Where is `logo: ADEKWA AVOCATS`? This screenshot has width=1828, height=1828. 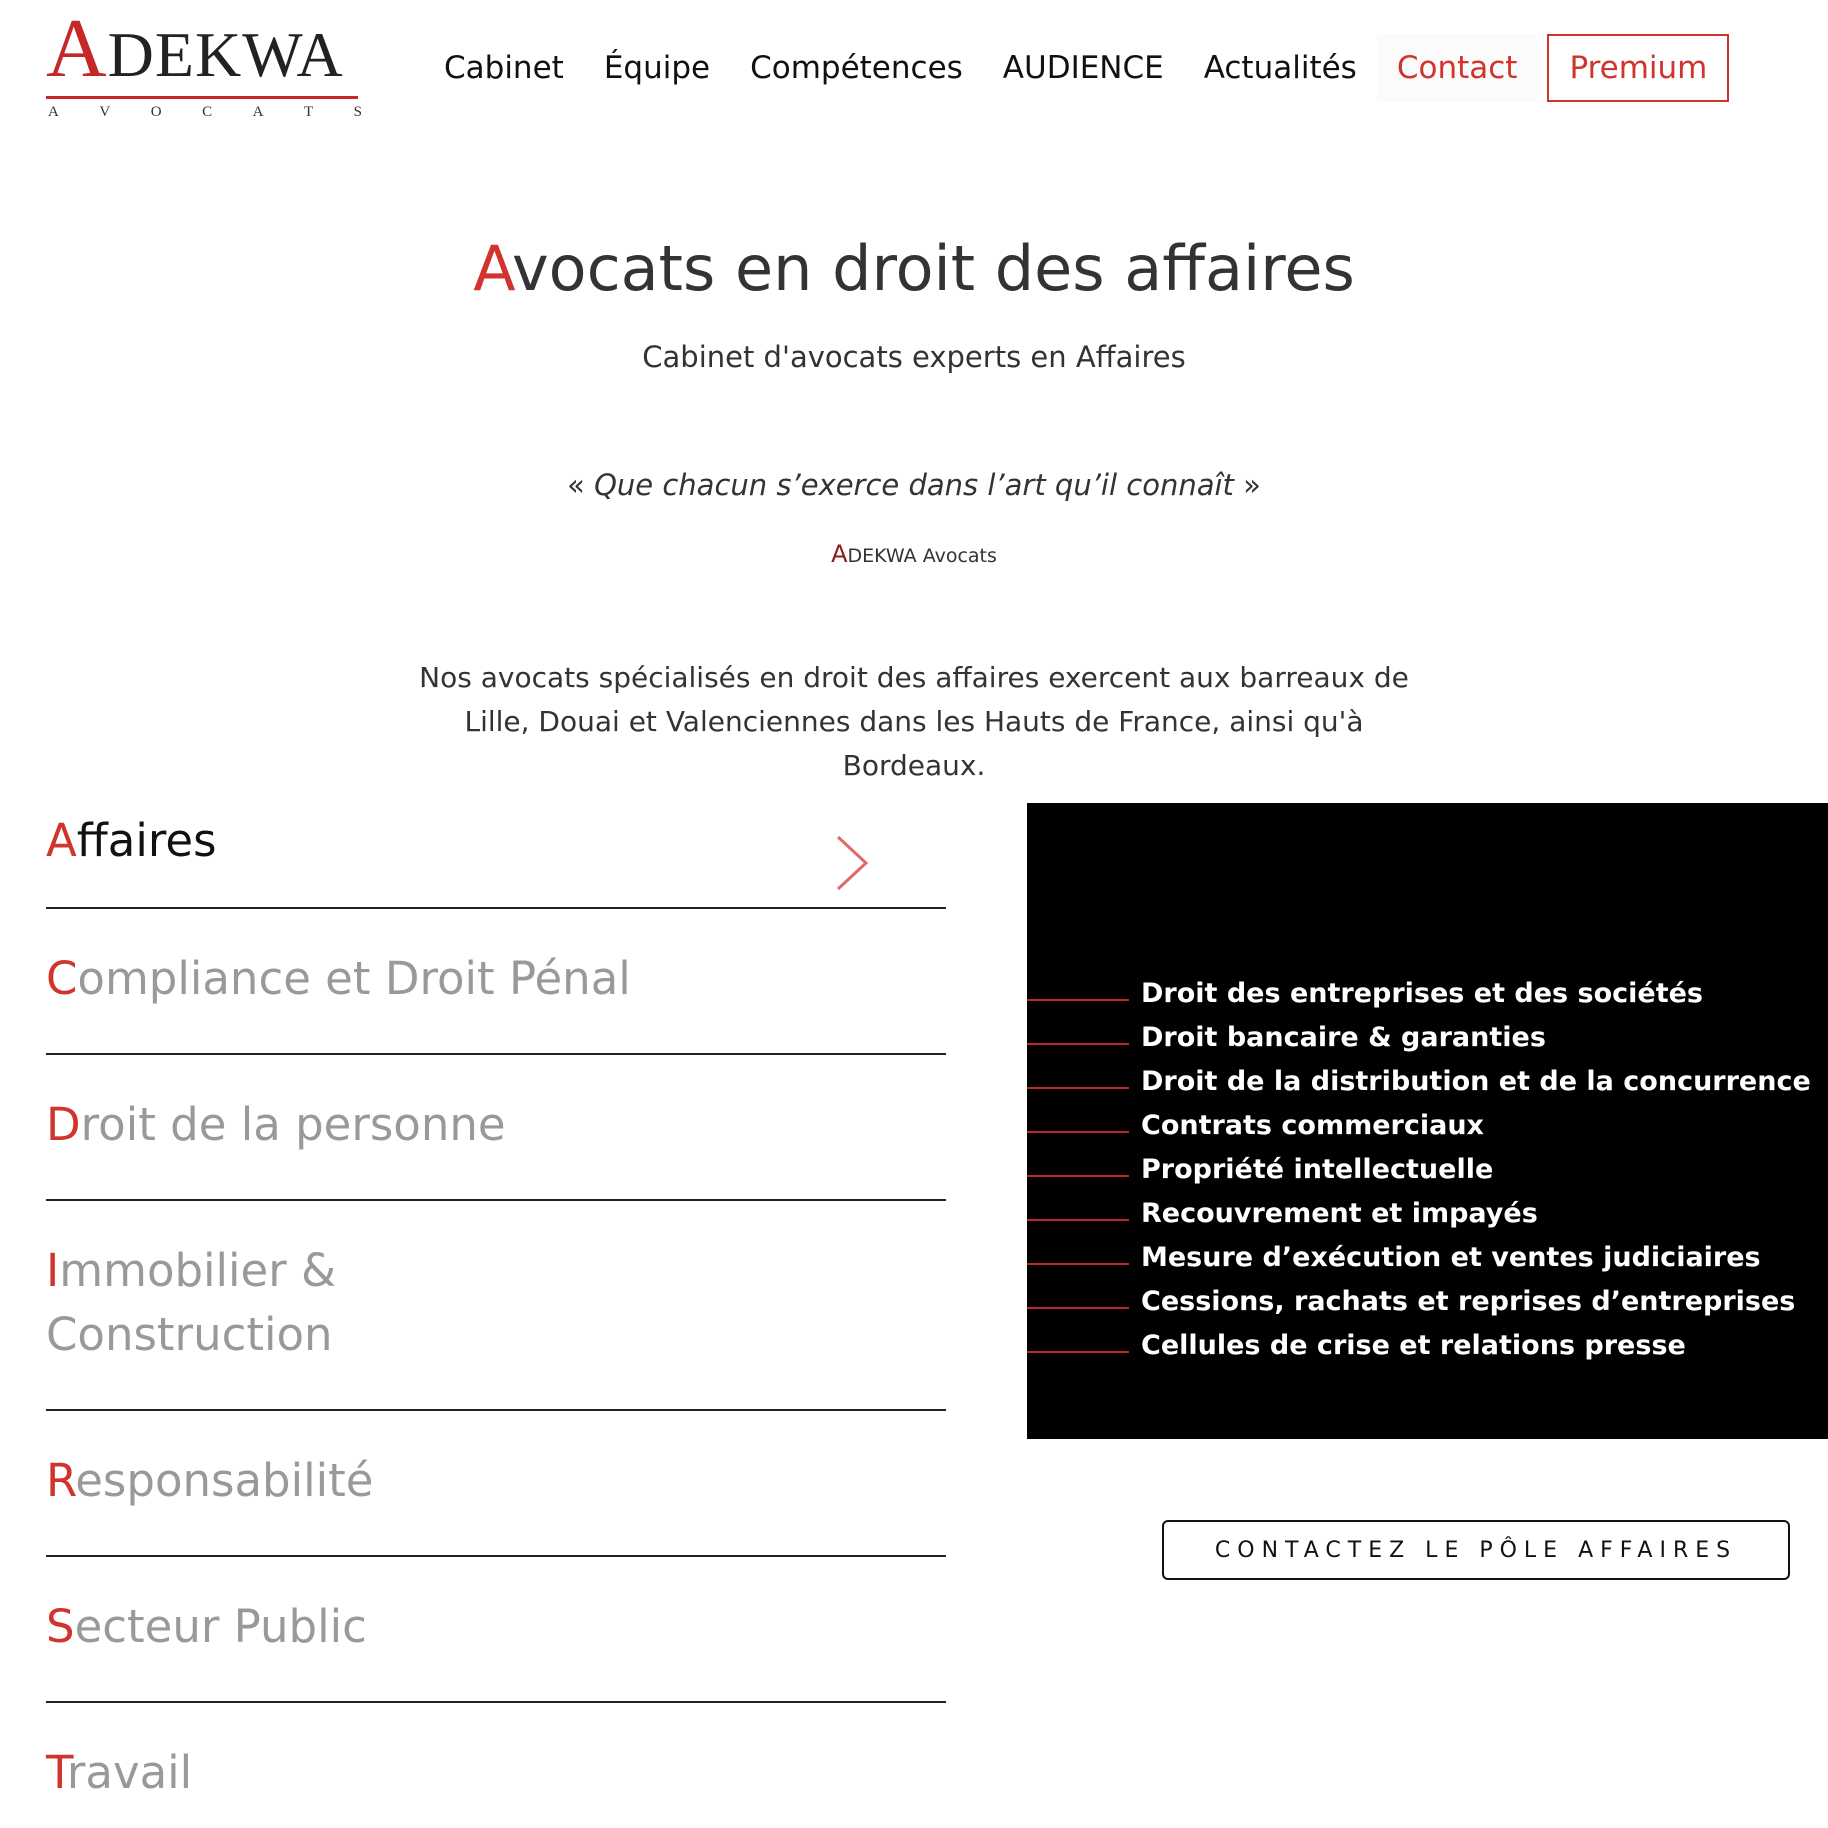
logo: ADEKWA AVOCATS is located at coordinates (204, 61).